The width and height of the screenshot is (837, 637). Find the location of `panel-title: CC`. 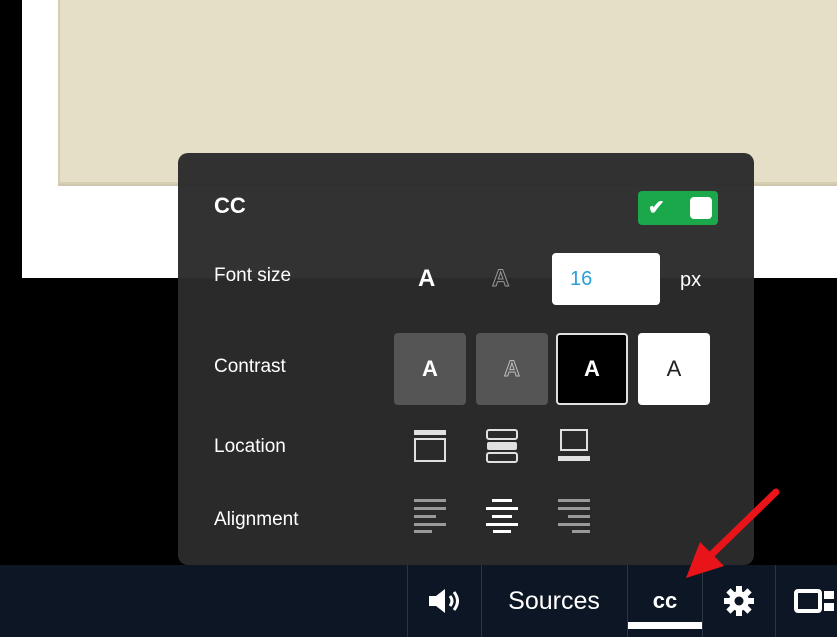

panel-title: CC is located at coordinates (230, 205).